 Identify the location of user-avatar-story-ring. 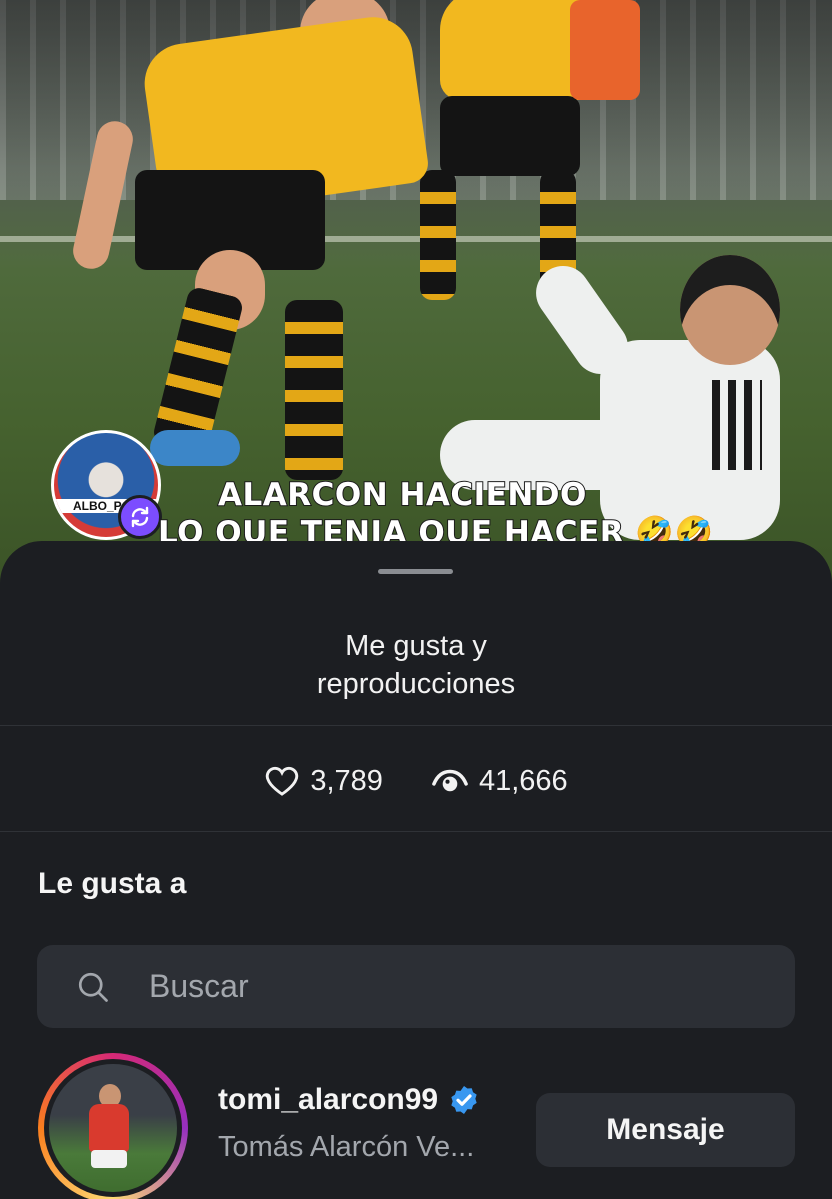
(113, 1126).